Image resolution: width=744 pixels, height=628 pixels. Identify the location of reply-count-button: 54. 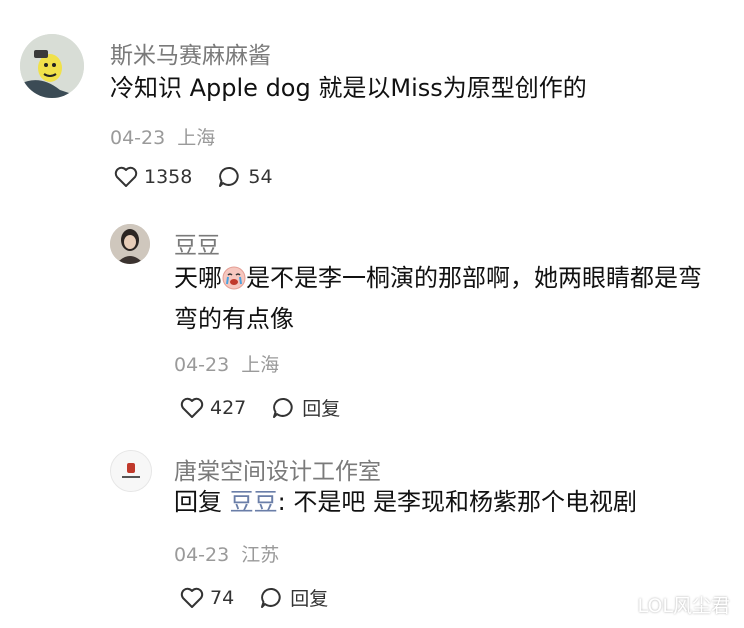
(245, 177).